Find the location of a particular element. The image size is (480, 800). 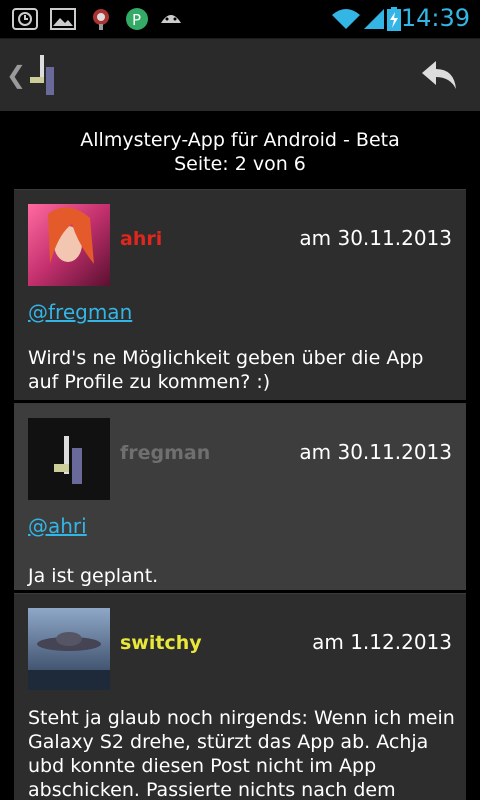

gallery-icon is located at coordinates (63, 19).